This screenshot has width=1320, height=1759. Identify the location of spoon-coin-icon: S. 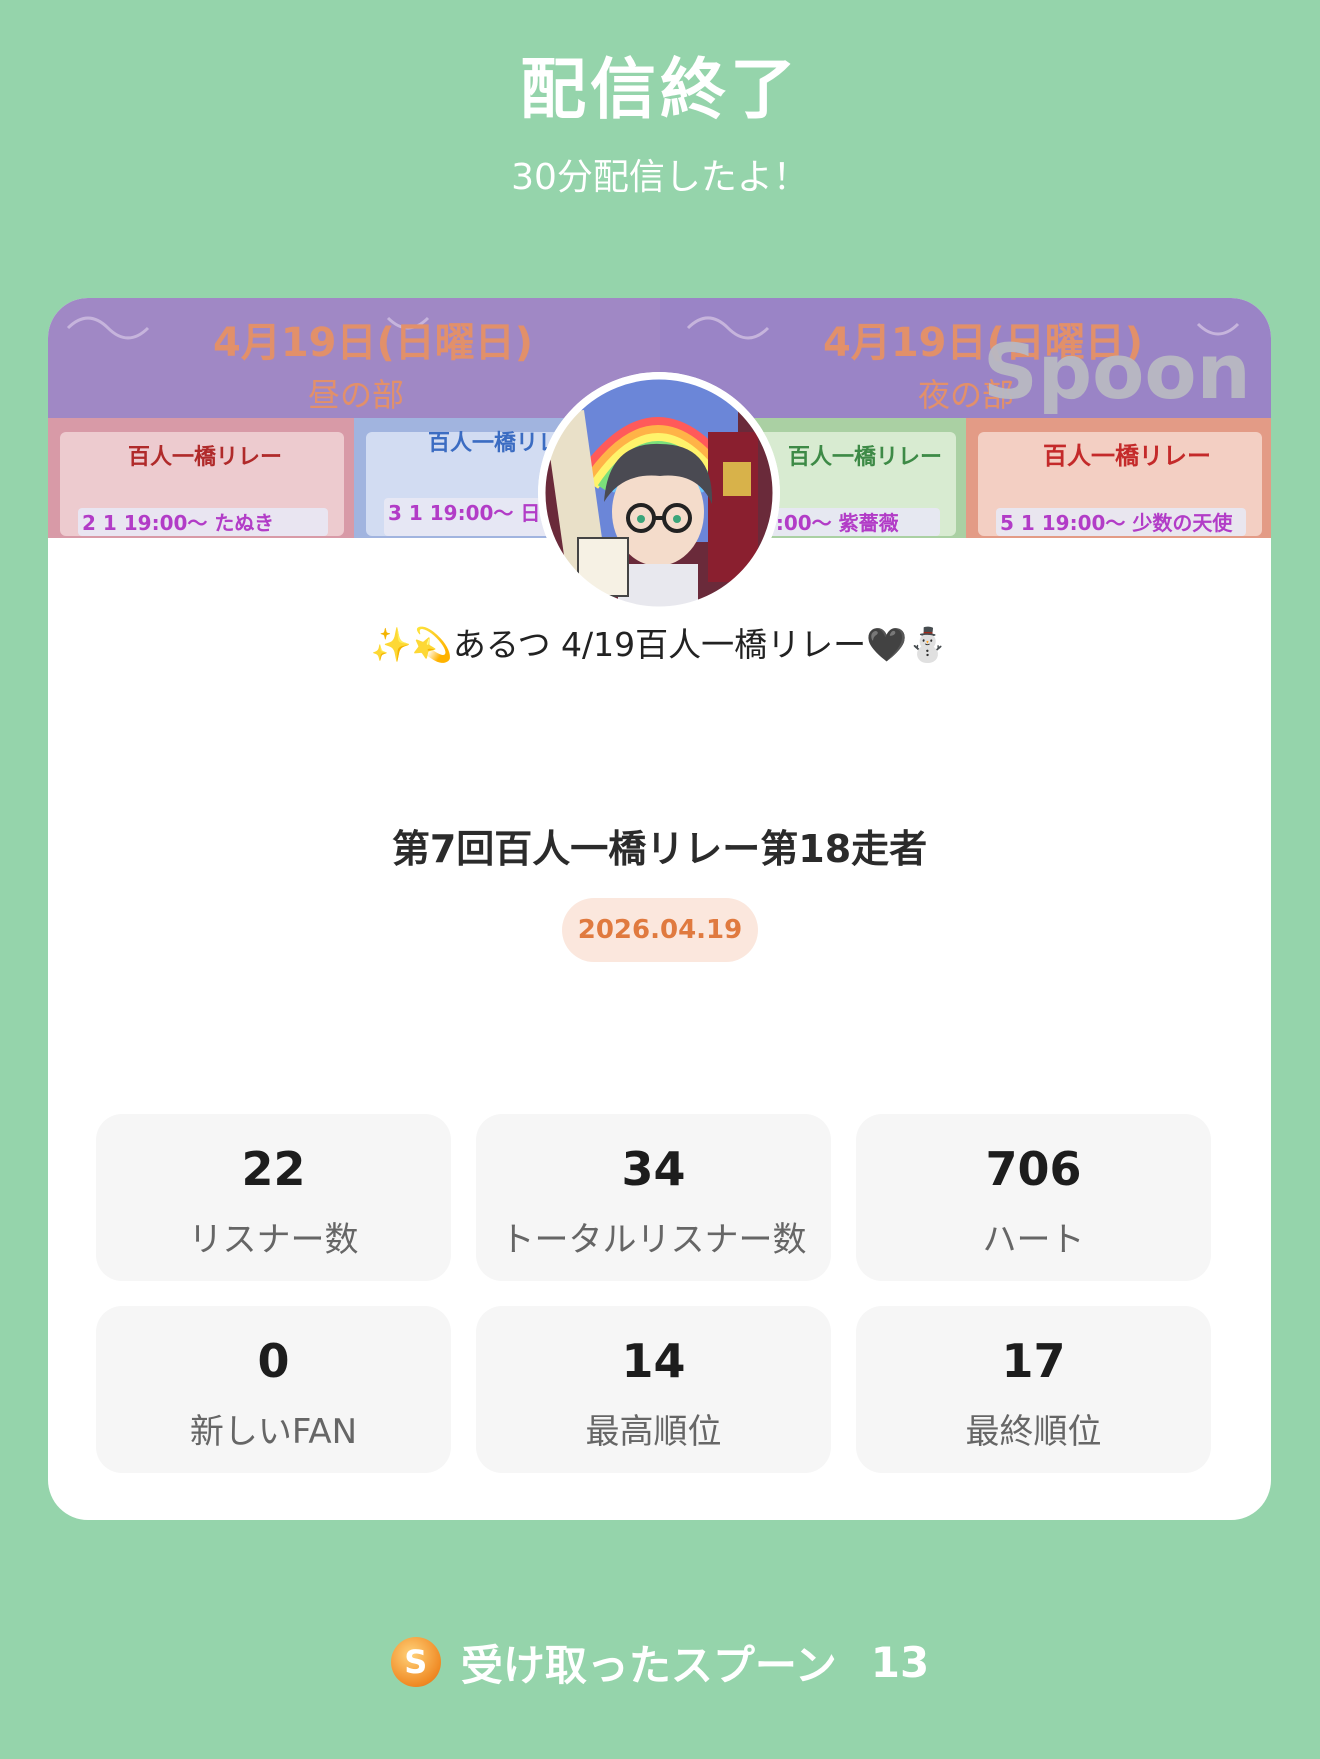
(415, 1662).